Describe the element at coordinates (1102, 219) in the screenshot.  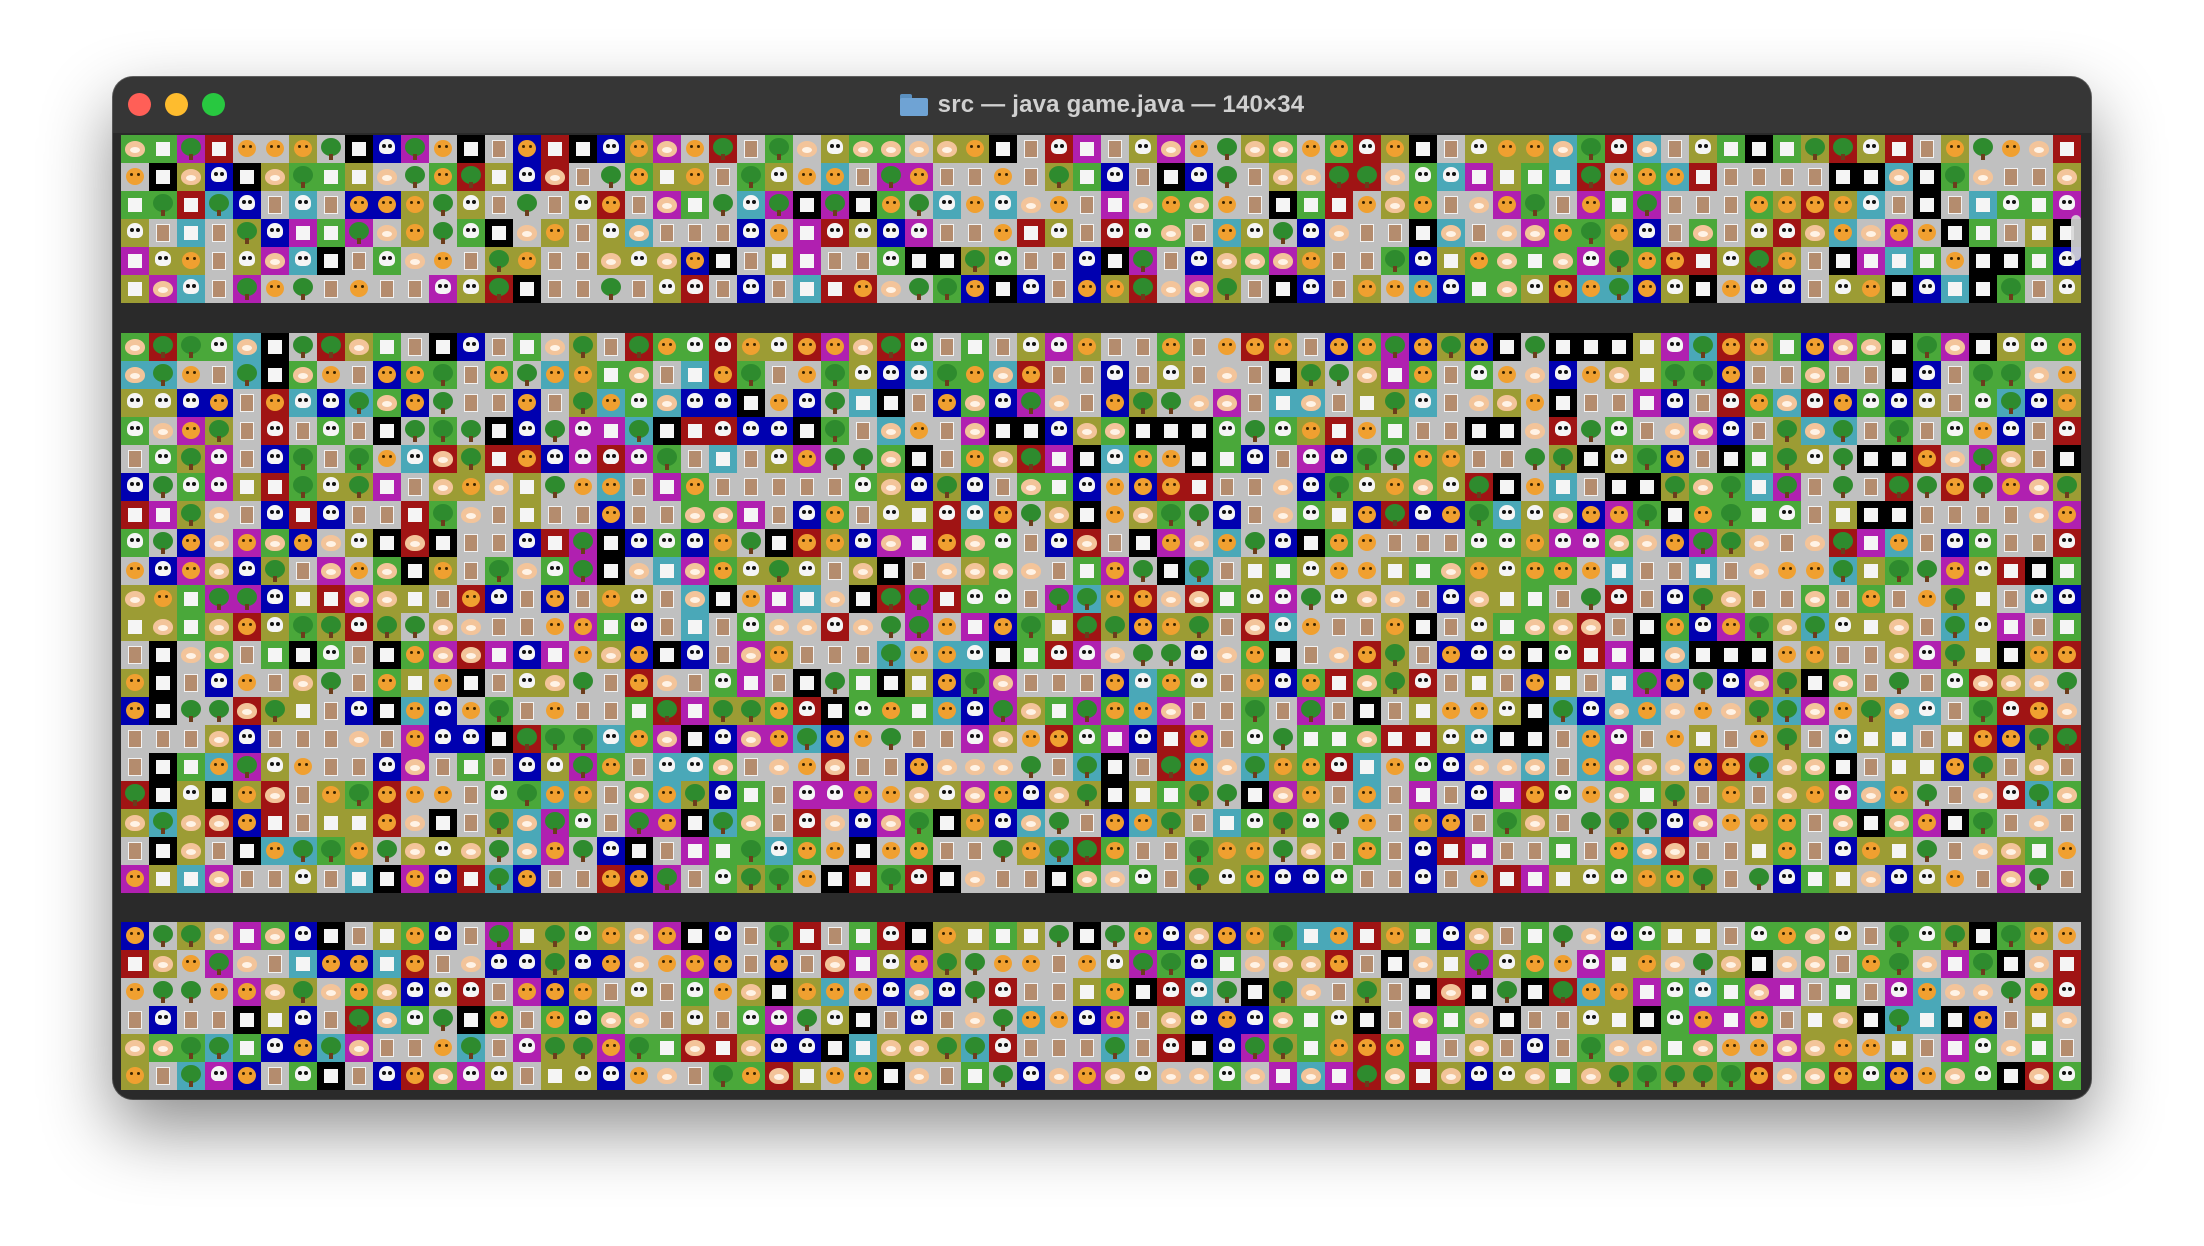
I see `band-top` at that location.